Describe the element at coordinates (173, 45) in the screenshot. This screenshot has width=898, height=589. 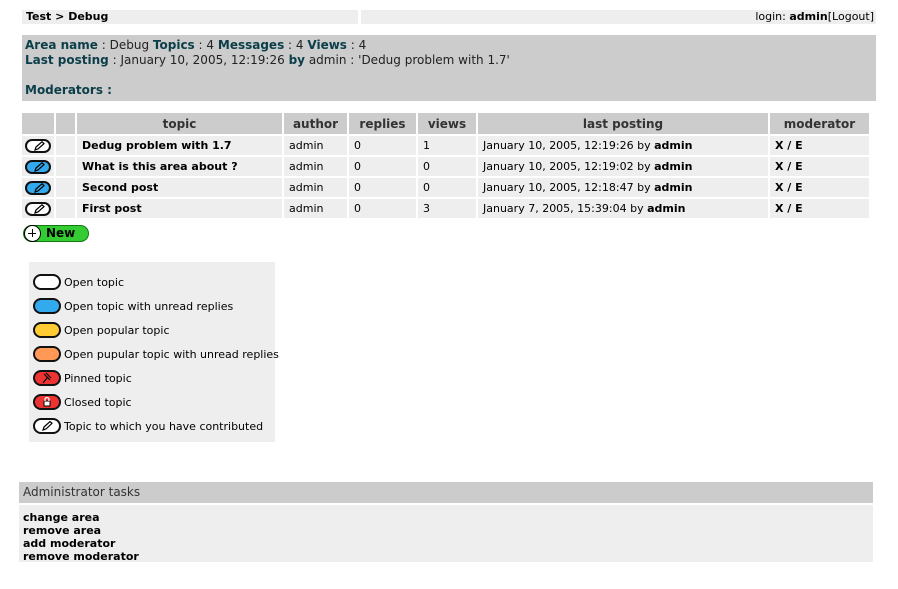
I see `topics-label: Topics` at that location.